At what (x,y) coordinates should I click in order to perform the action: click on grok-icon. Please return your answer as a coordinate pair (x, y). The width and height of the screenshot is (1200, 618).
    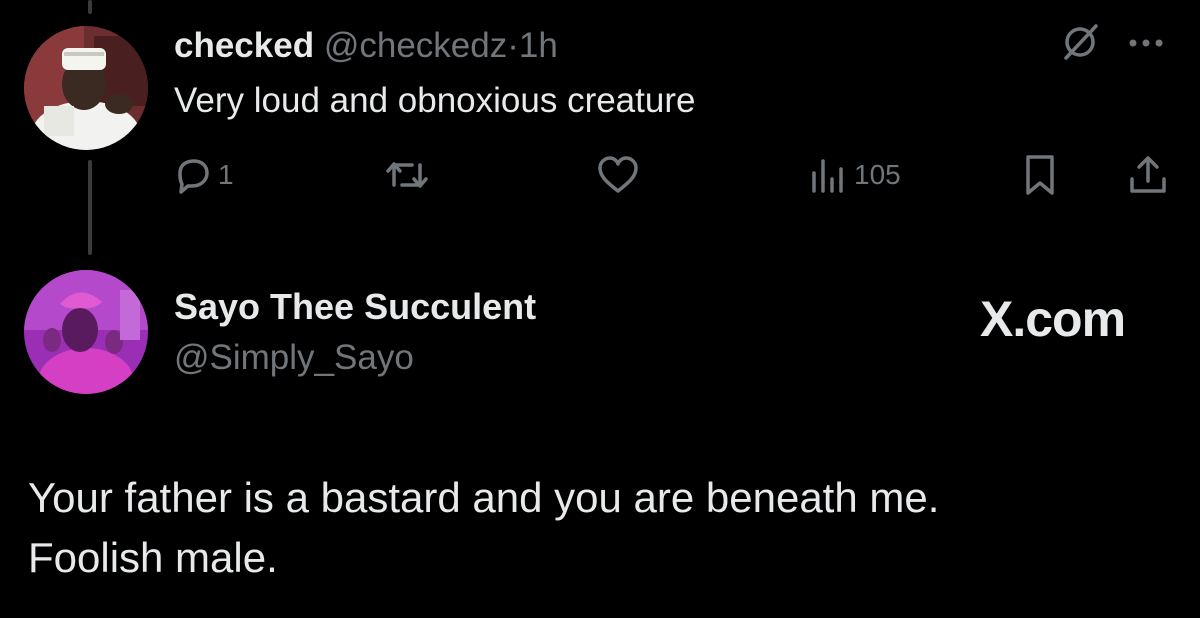
    Looking at the image, I should click on (1080, 44).